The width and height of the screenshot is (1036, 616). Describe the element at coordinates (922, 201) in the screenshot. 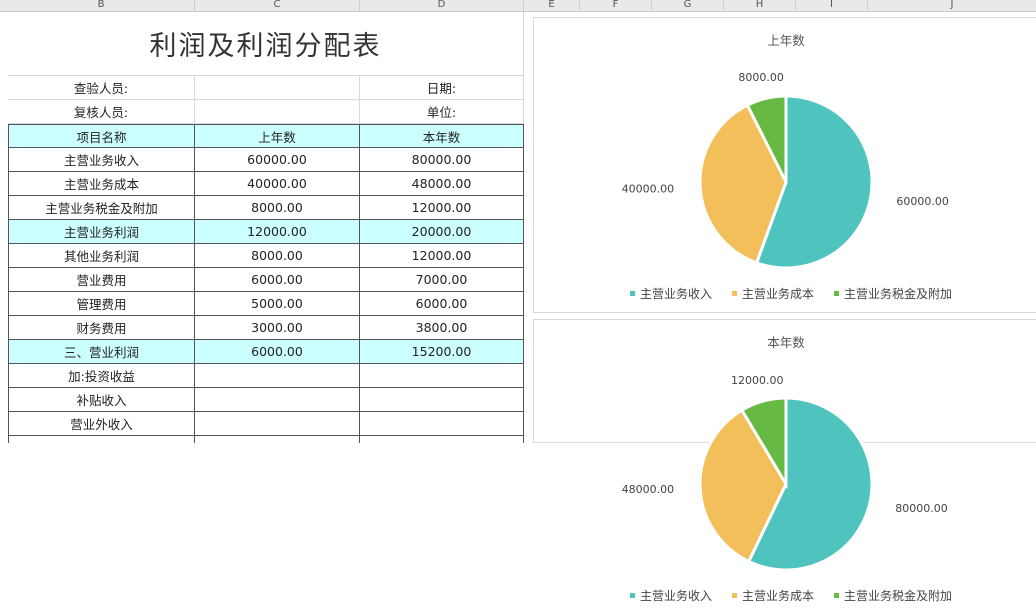

I see `data-label: 60000.00` at that location.